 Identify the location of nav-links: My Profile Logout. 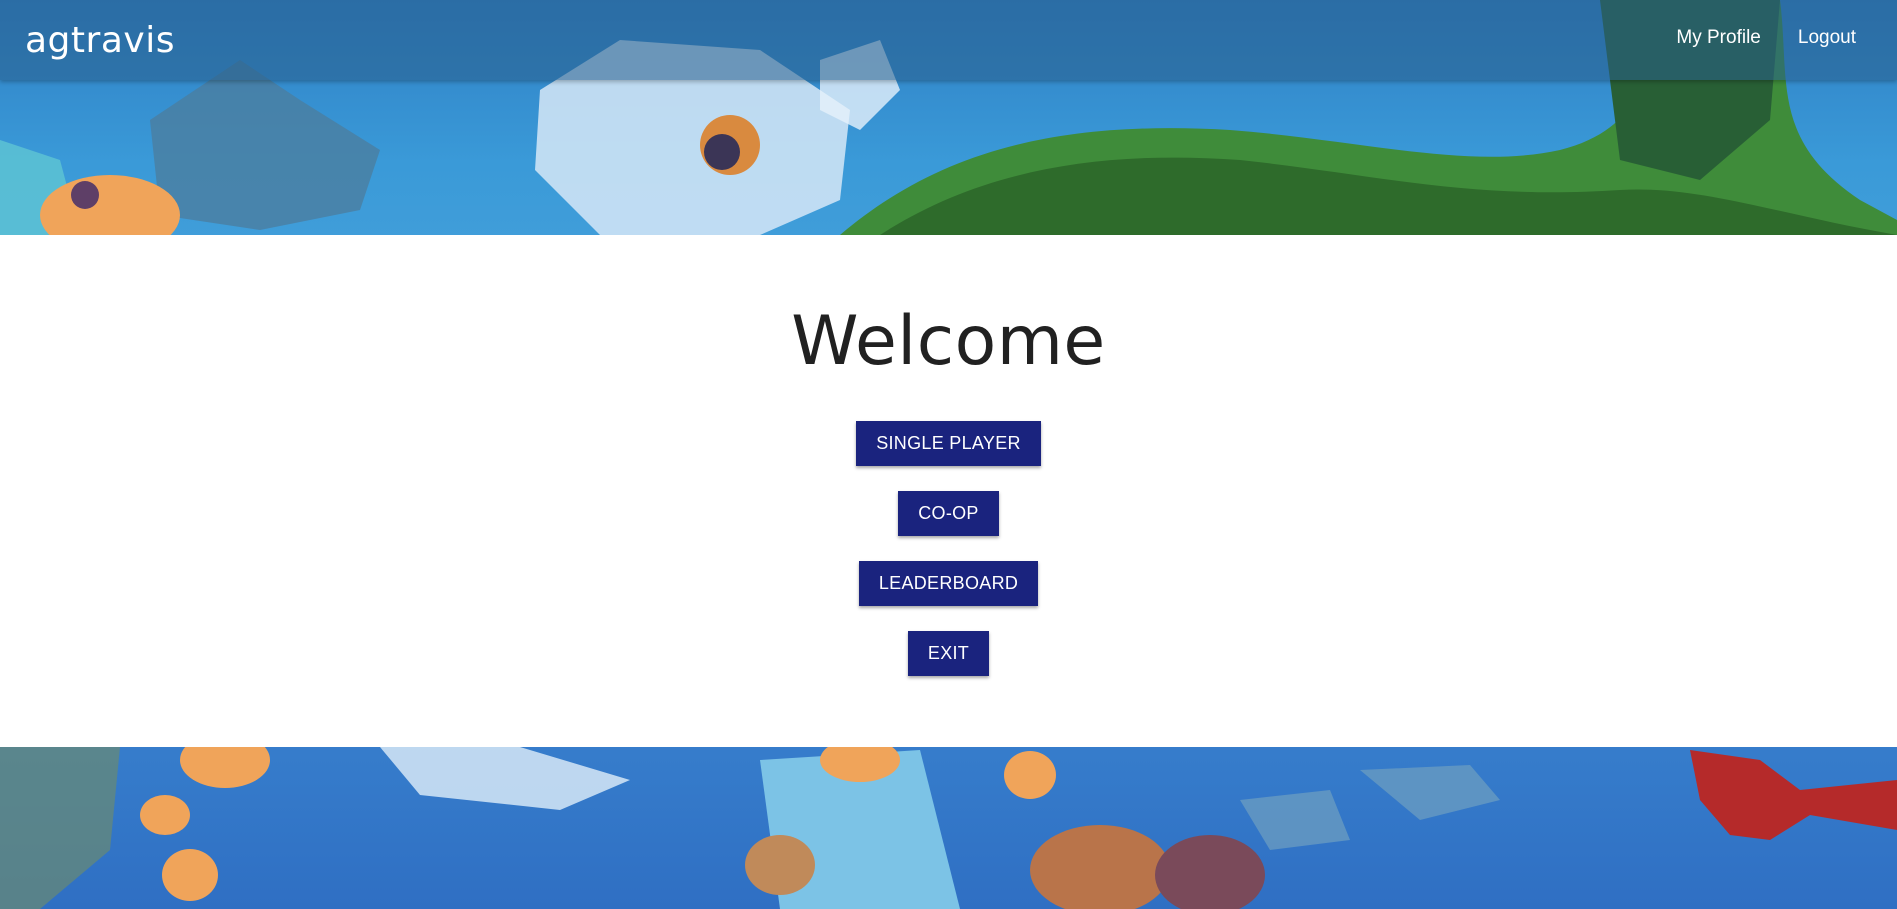
(1766, 38).